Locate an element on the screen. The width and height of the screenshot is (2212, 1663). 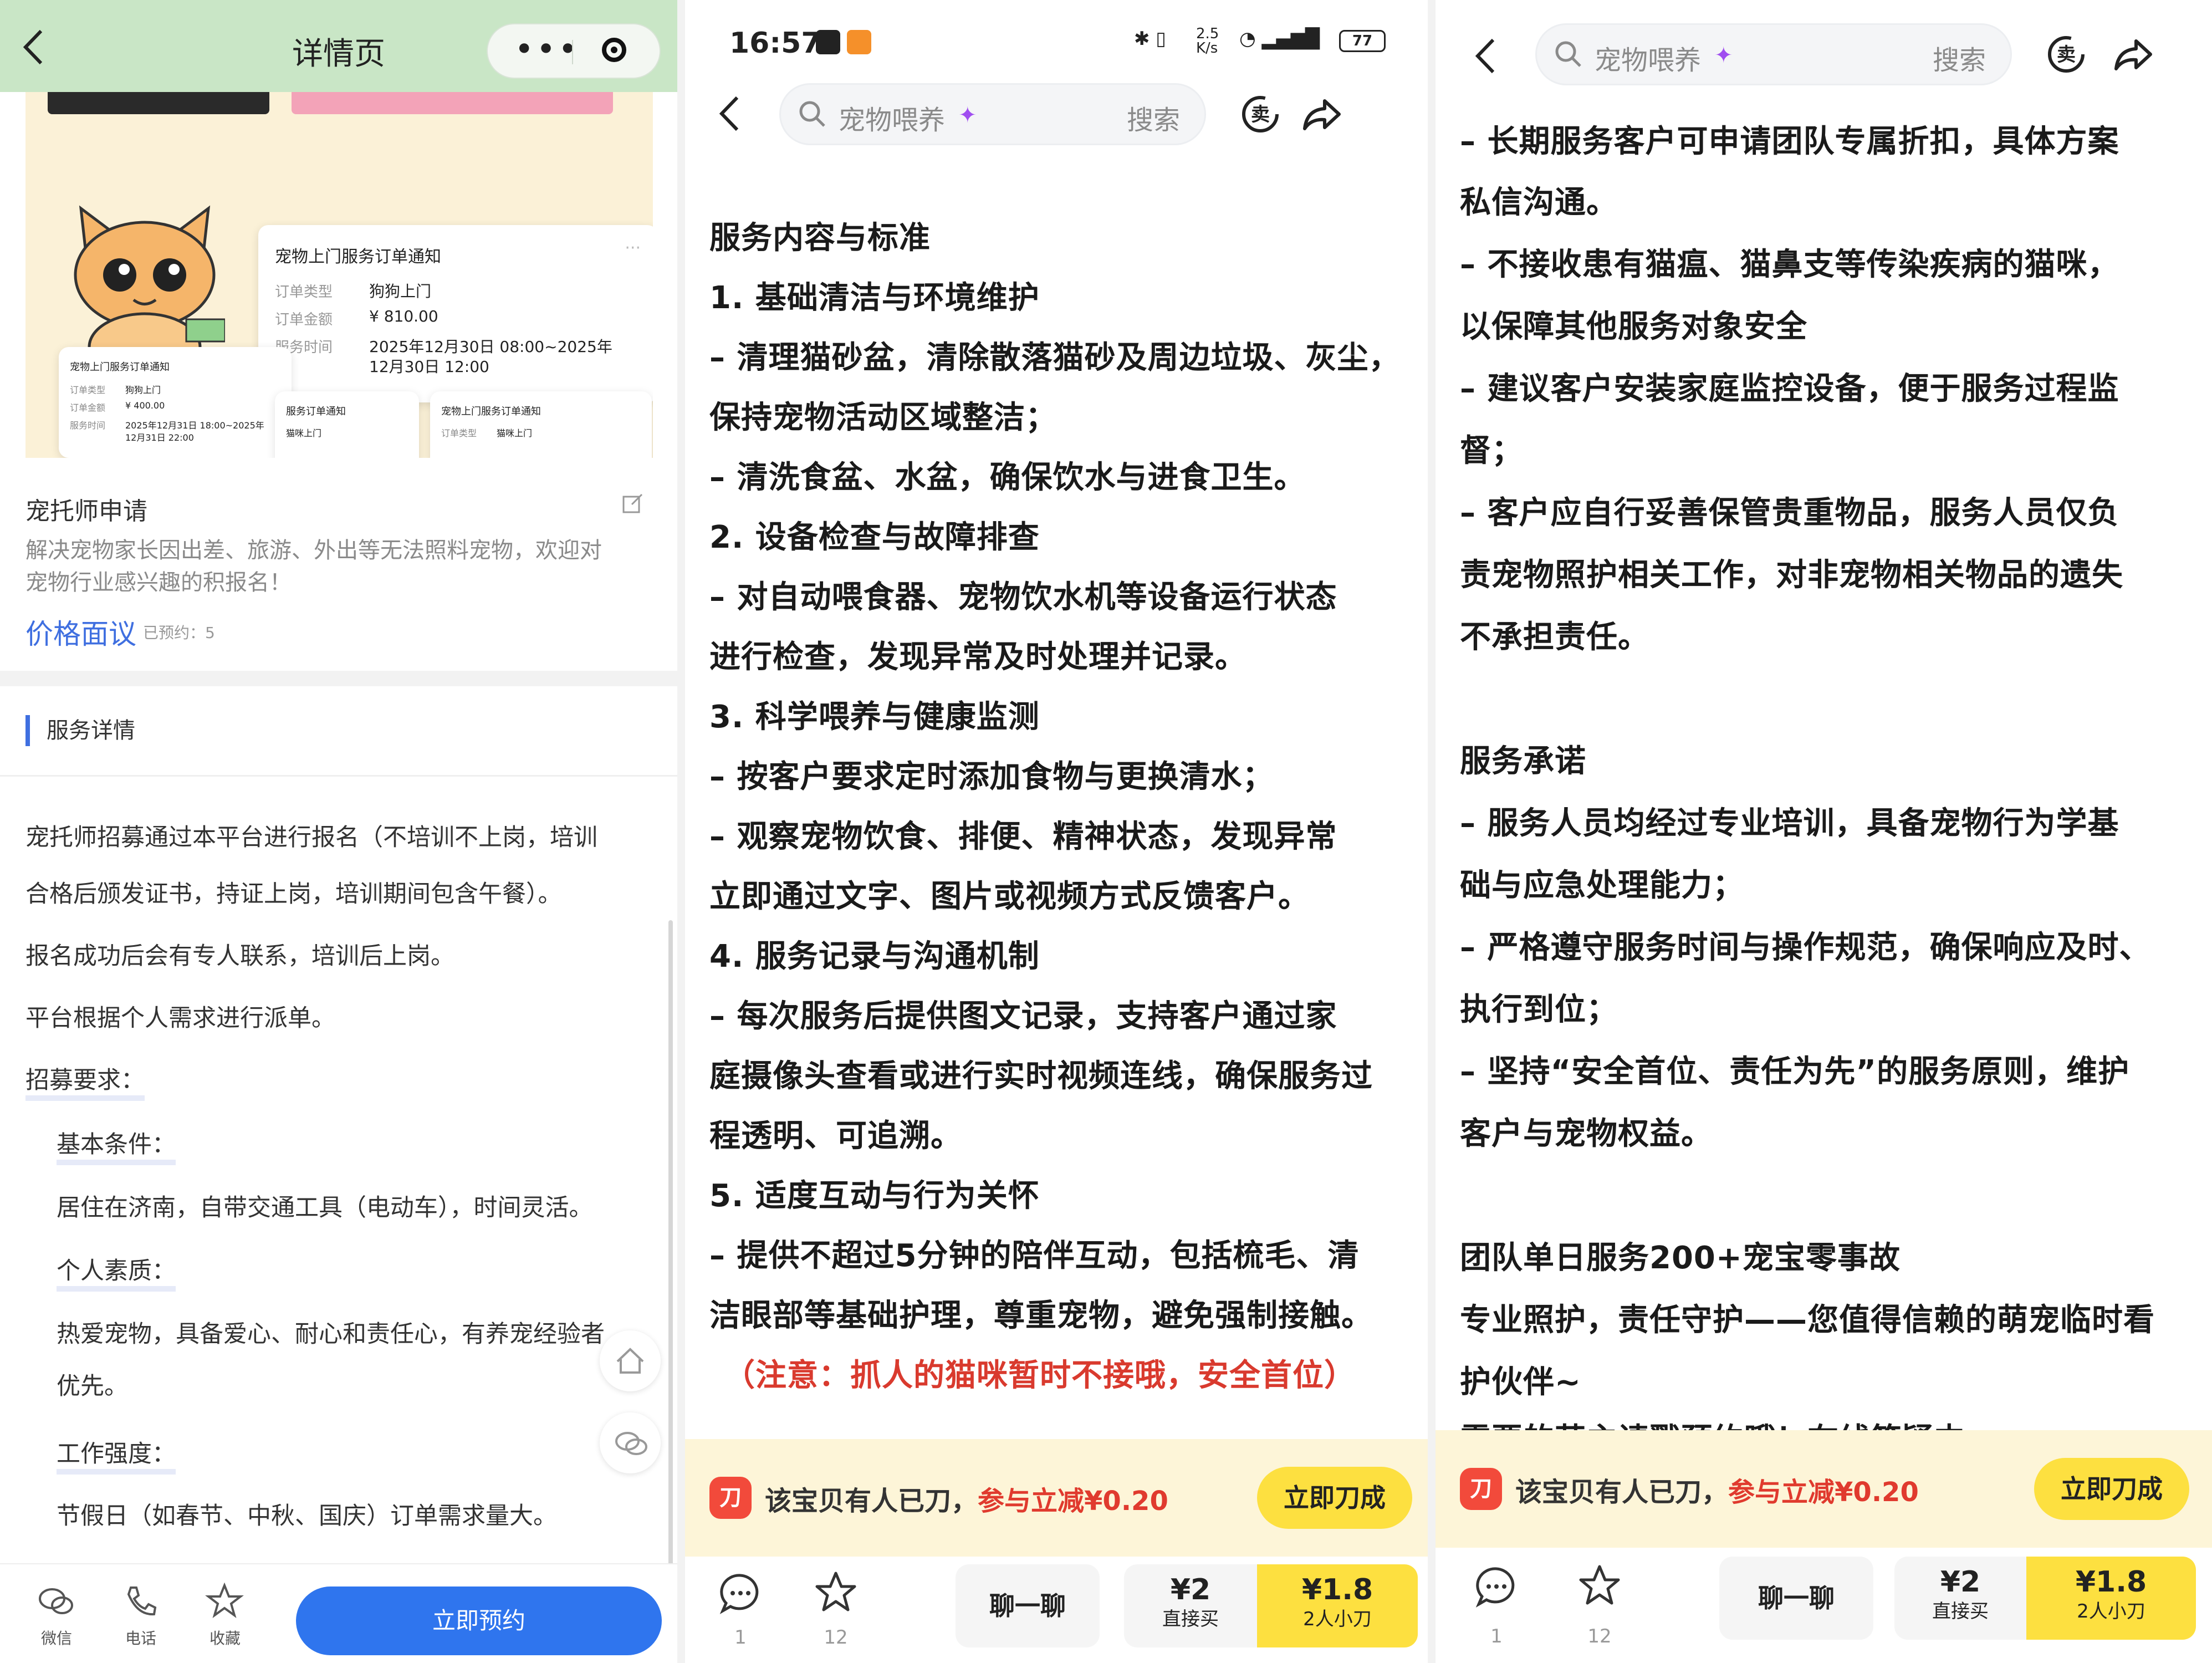
content-line: – 观察宠物饮食、排便、精神状态，发现异常 is located at coordinates (1023, 837).